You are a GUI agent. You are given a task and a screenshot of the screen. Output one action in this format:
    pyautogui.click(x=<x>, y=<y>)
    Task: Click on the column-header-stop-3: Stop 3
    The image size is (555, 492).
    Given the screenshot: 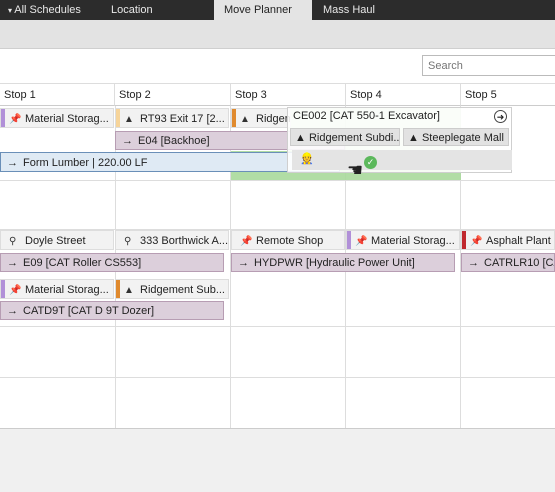 What is the action you would take?
    pyautogui.click(x=288, y=95)
    